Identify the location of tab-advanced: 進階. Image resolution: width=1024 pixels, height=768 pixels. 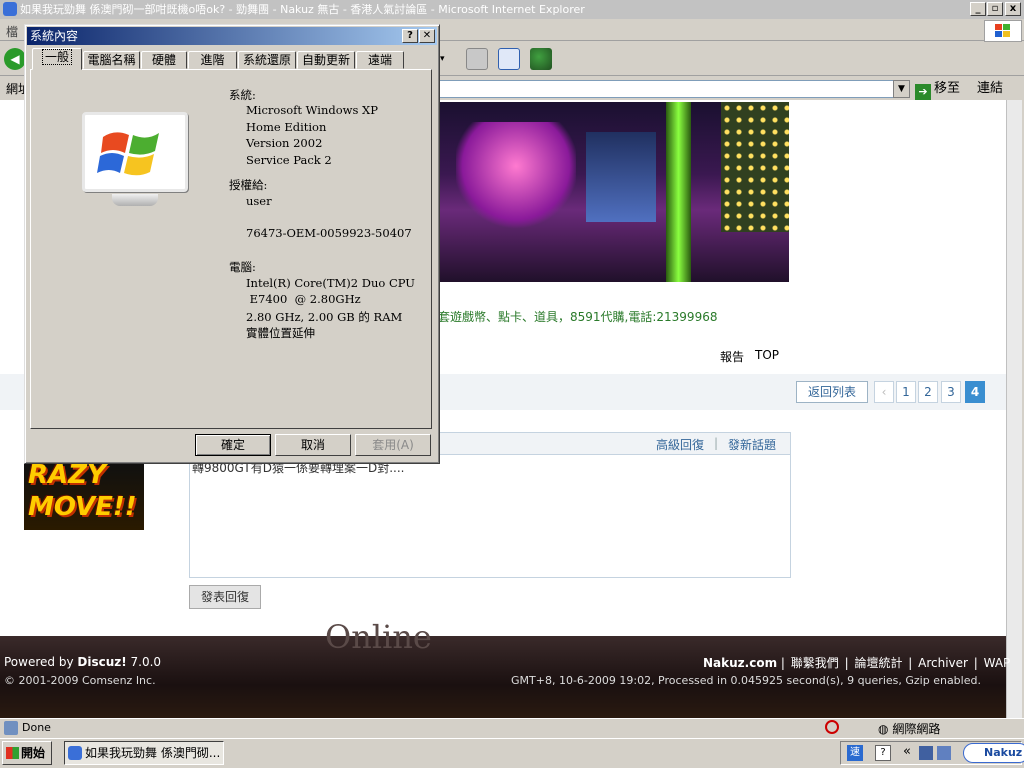
(212, 60).